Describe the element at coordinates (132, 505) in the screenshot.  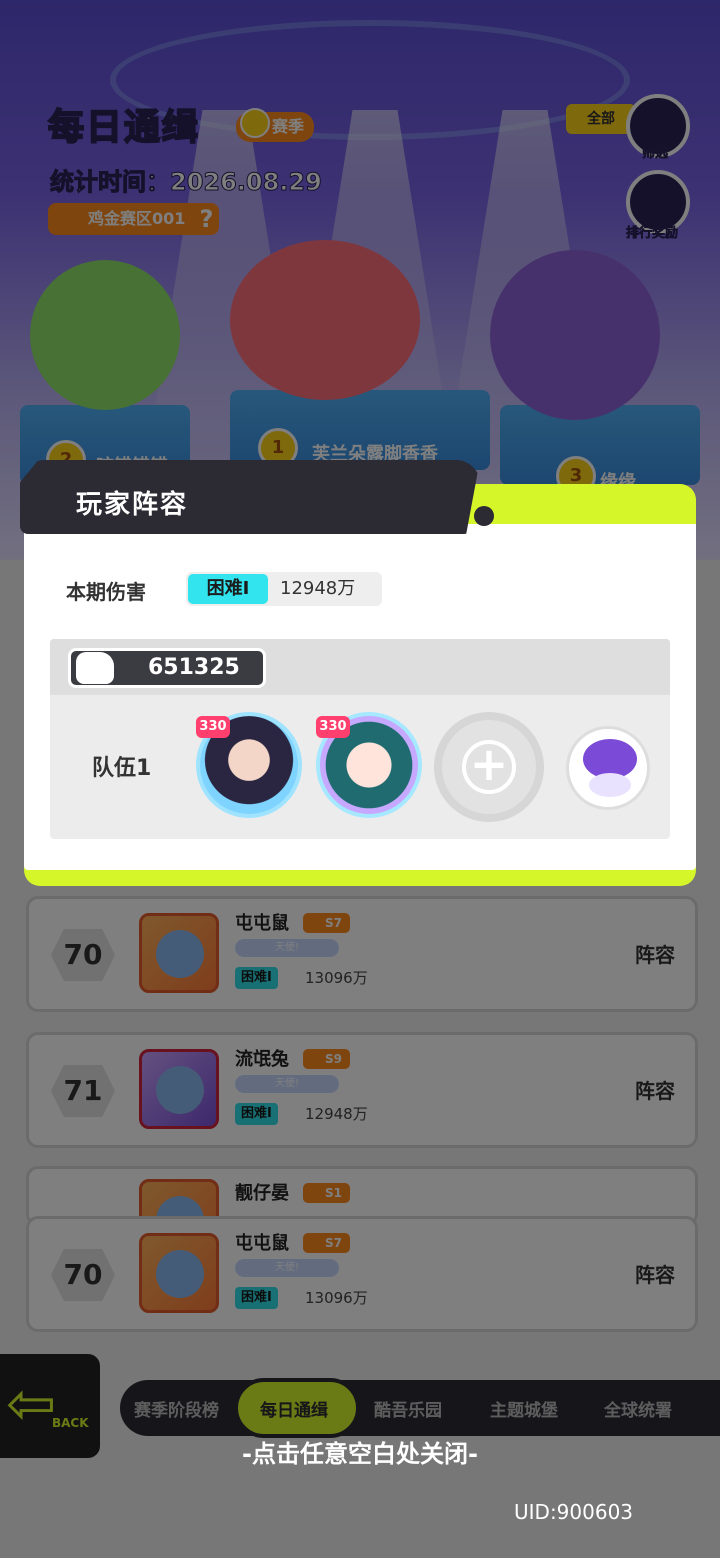
I see `modal-title: 玩家阵容` at that location.